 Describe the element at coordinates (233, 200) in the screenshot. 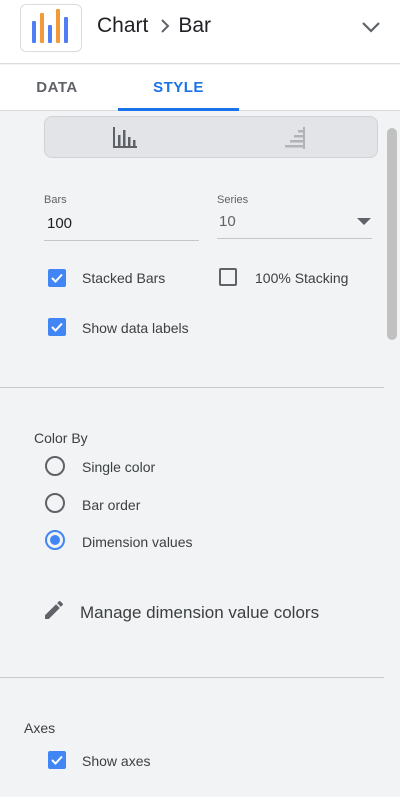

I see `series-label: Series` at that location.